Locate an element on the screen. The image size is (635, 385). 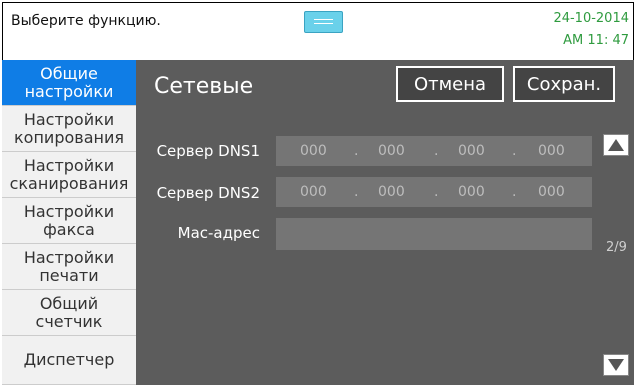
date-display: 24-10-2014 is located at coordinates (591, 18).